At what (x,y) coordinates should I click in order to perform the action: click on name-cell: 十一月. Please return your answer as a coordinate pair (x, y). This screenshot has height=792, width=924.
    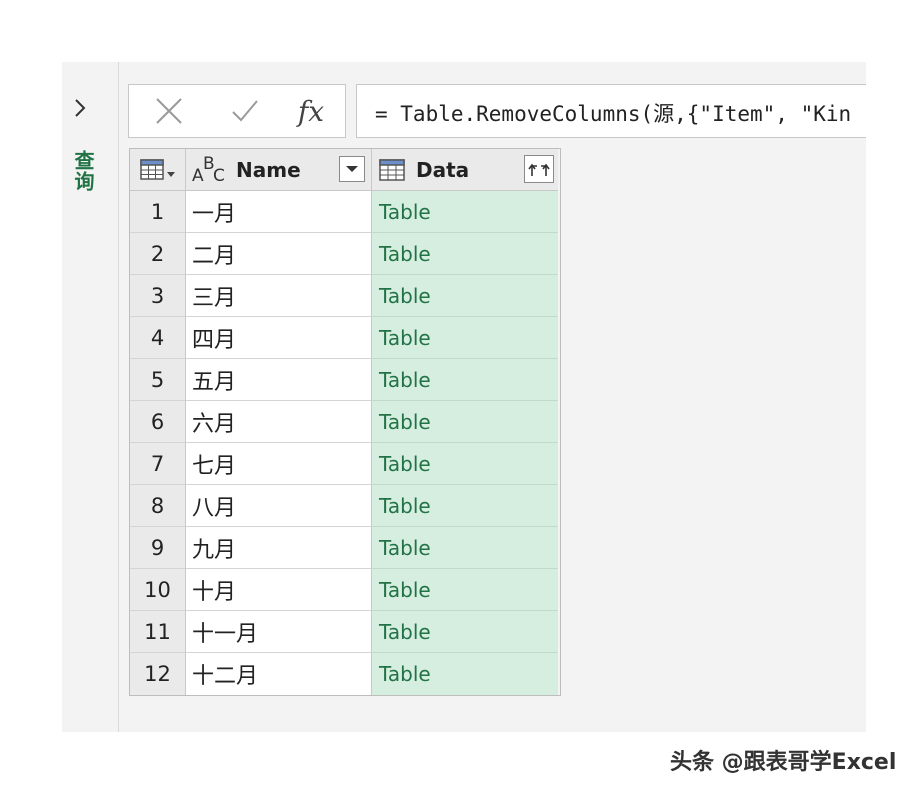
    Looking at the image, I should click on (279, 632).